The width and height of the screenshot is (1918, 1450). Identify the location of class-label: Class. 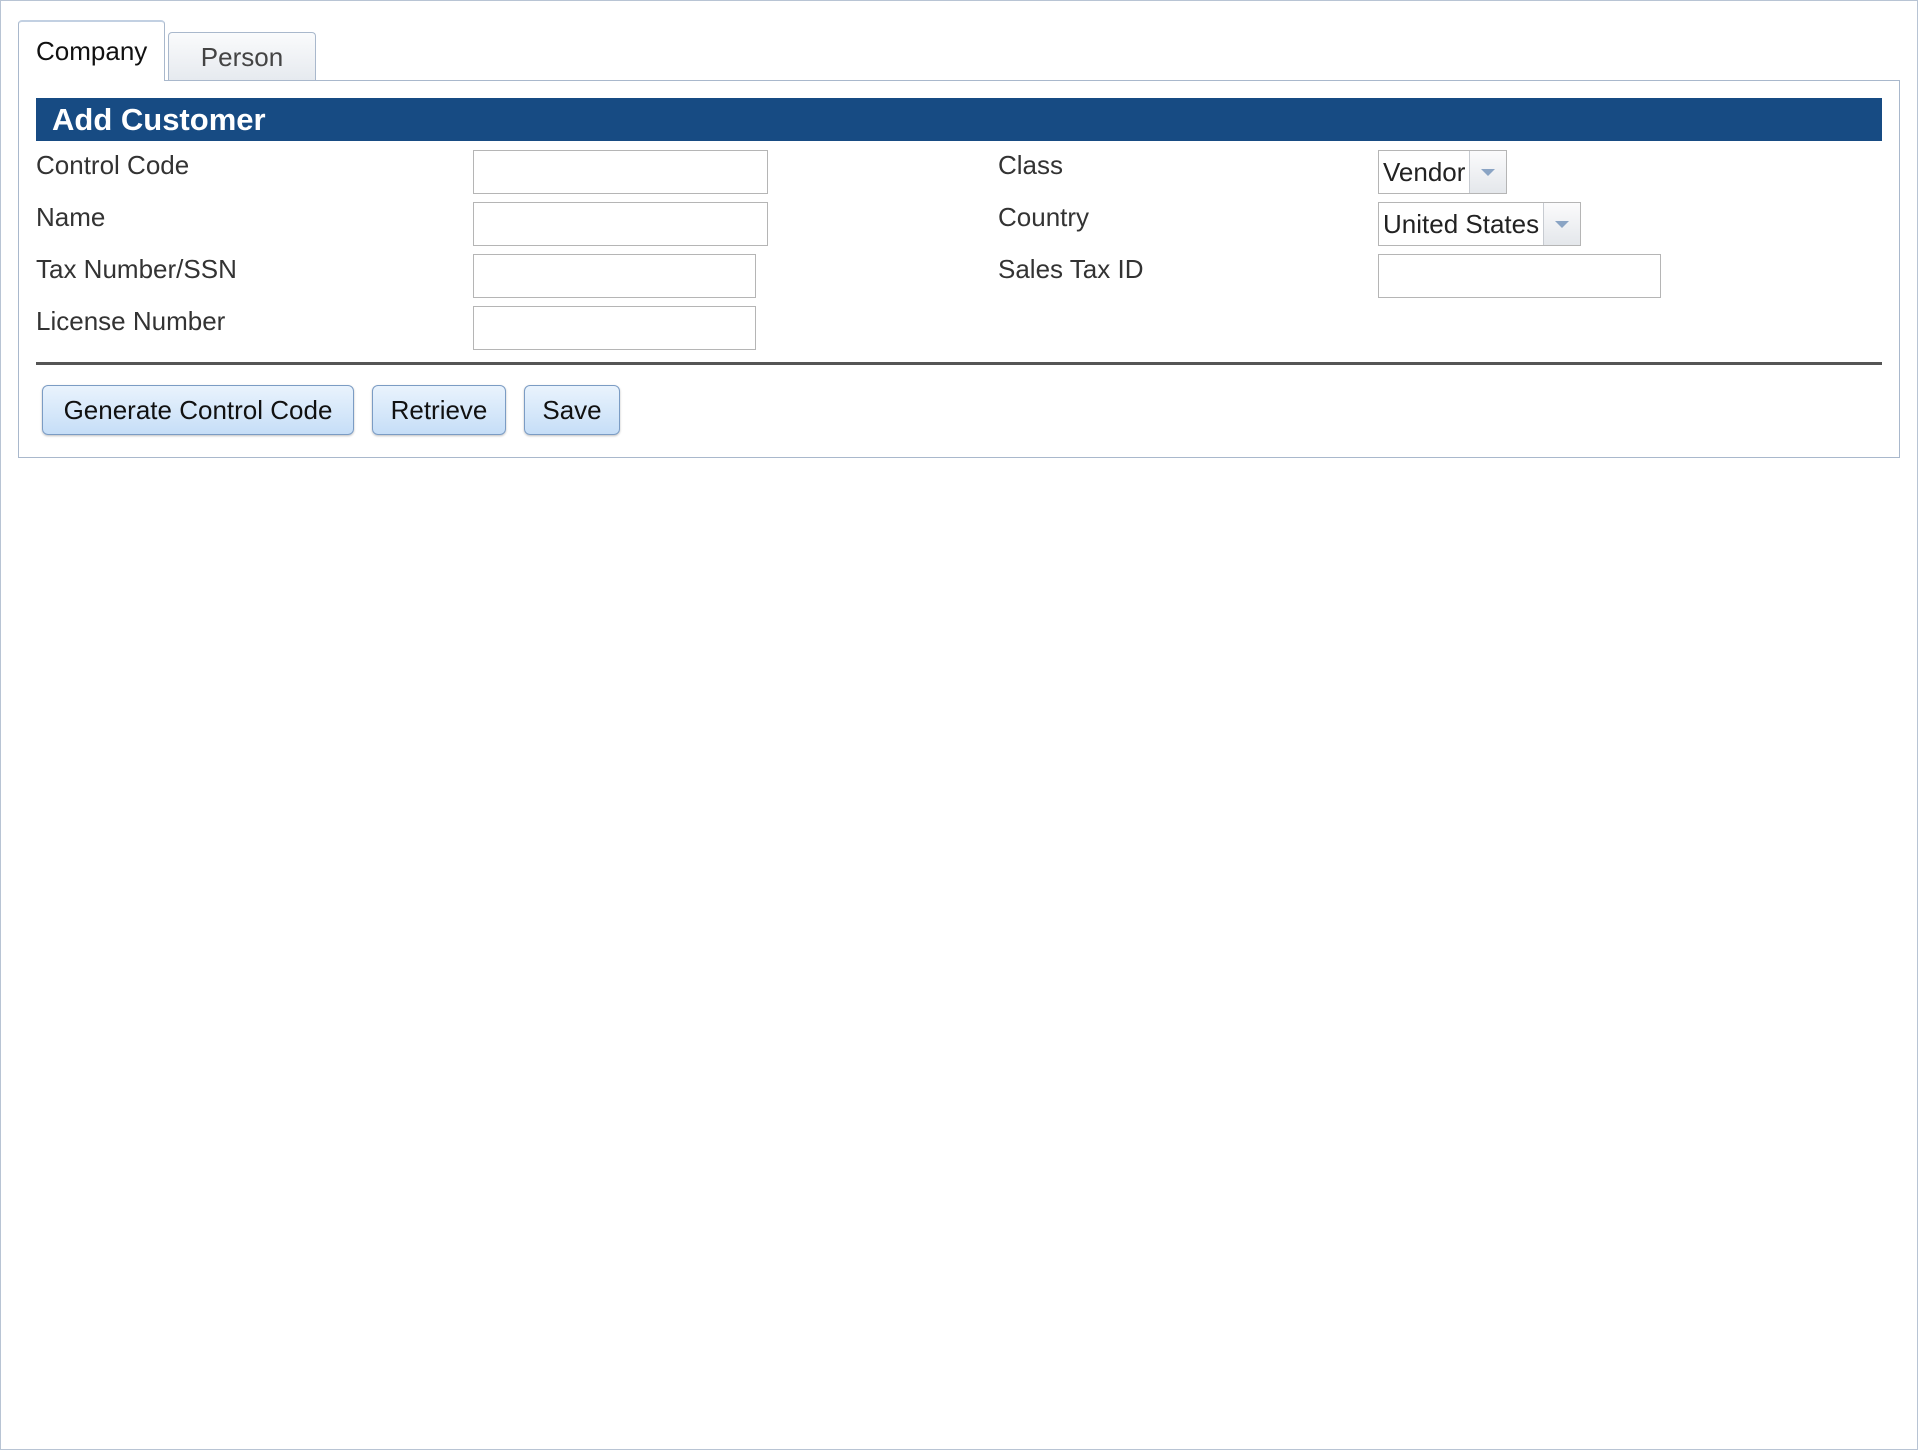
(1031, 165).